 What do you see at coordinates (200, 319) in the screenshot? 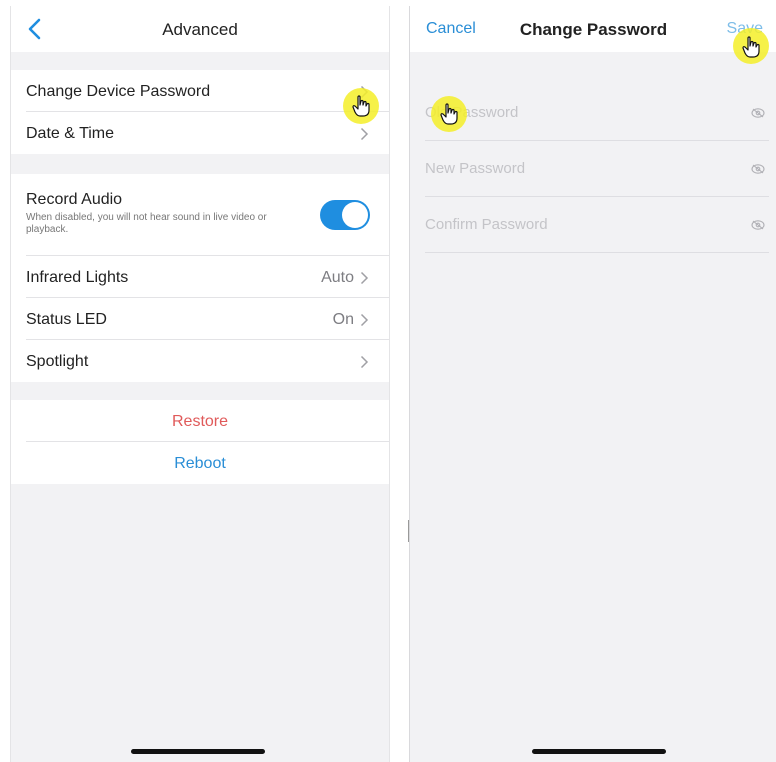
I see `status-led-row: Status LED On` at bounding box center [200, 319].